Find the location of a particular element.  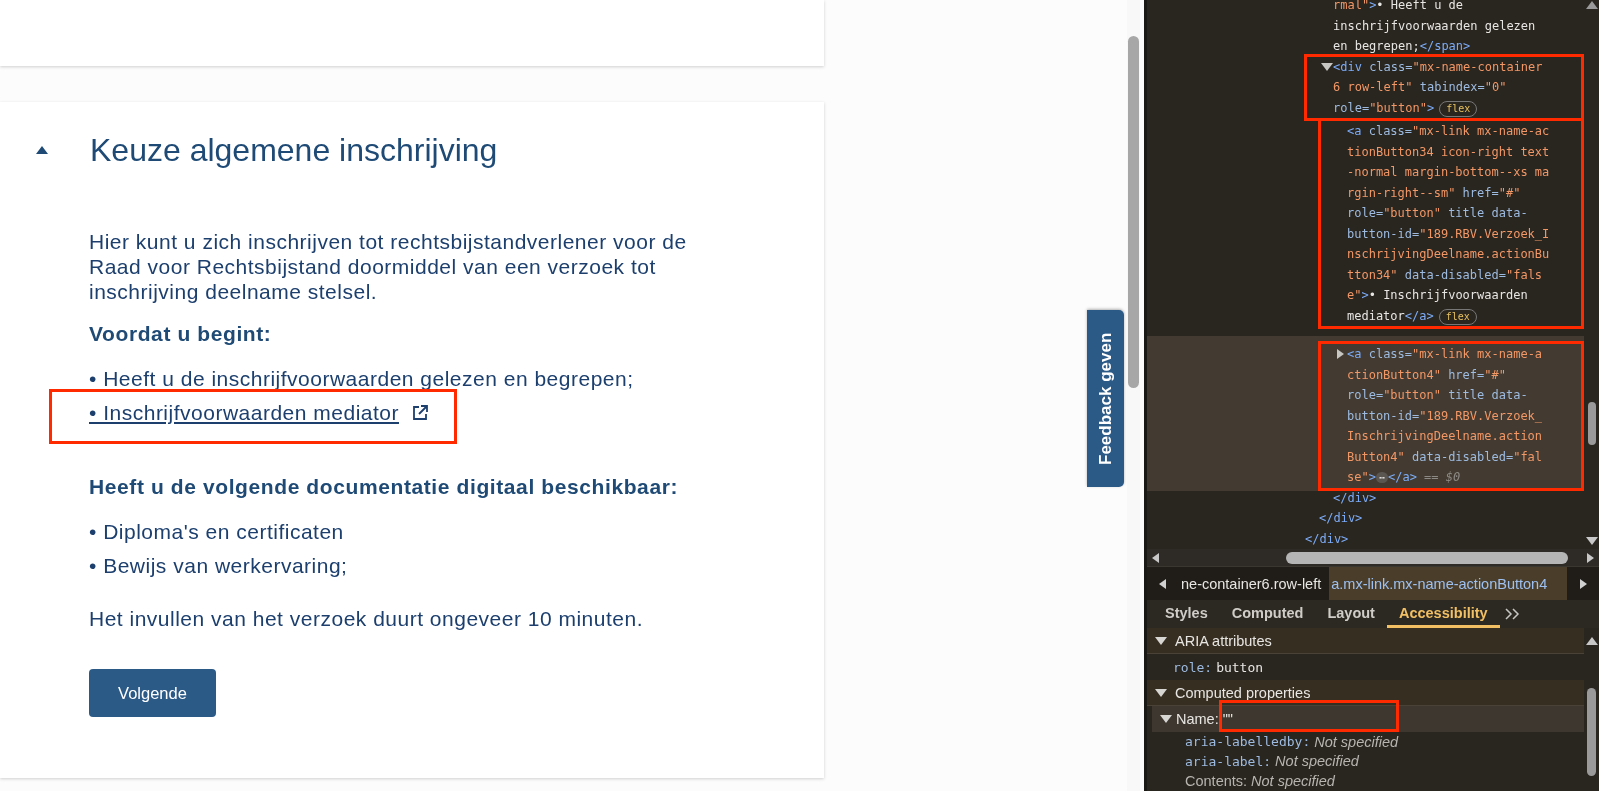

property-name: Contents: is located at coordinates (1216, 780).